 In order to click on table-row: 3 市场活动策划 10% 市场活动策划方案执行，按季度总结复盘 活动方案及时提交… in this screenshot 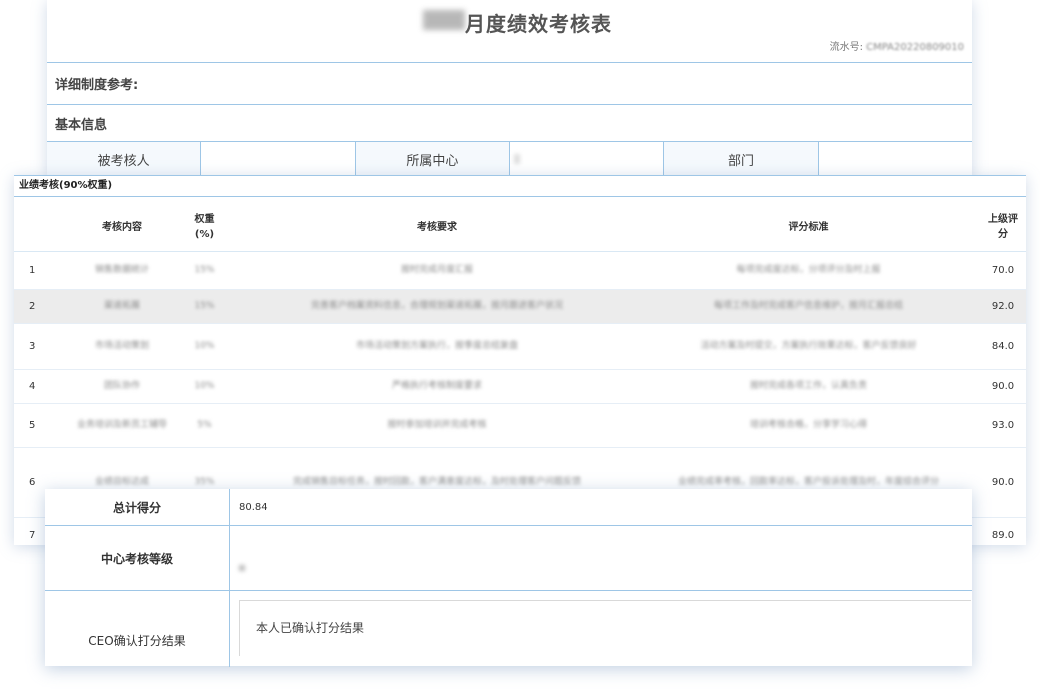, I will do `click(520, 346)`.